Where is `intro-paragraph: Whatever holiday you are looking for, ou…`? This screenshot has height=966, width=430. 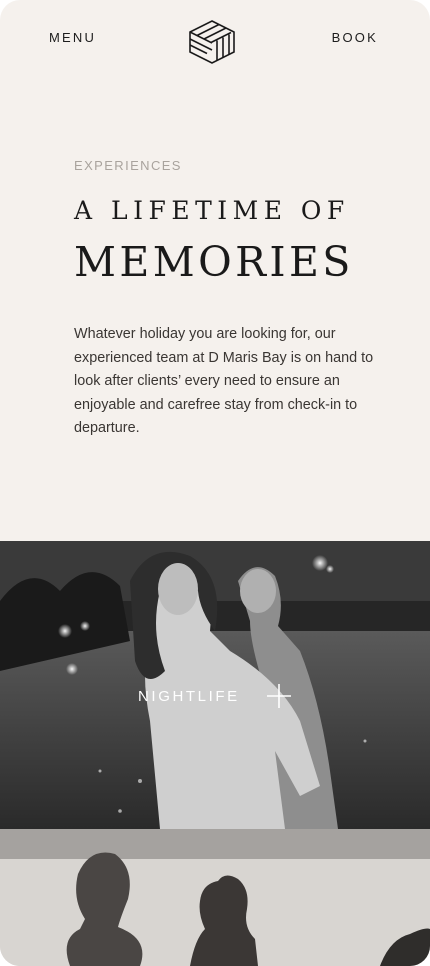
intro-paragraph: Whatever holiday you are looking for, ou… is located at coordinates (224, 381).